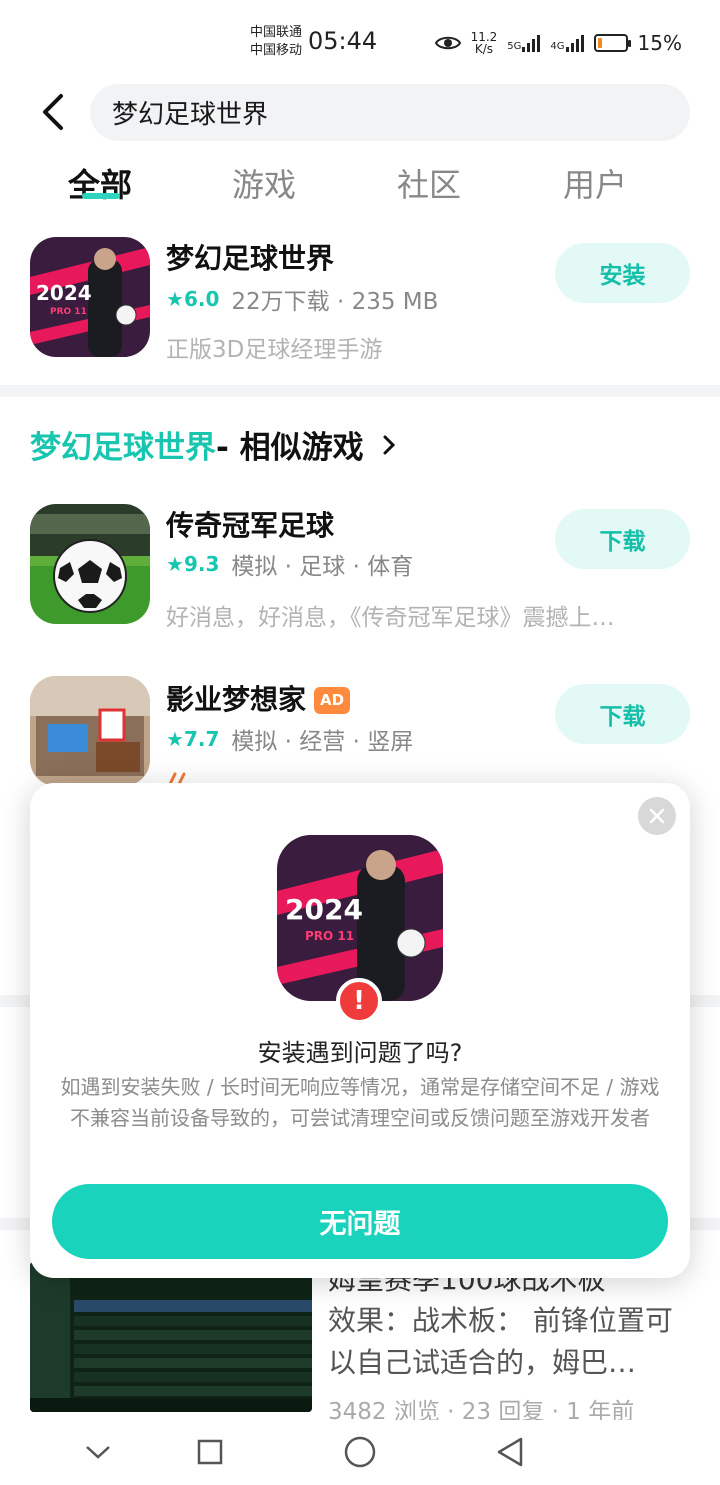  I want to click on signal-2-label: 4G, so click(557, 46).